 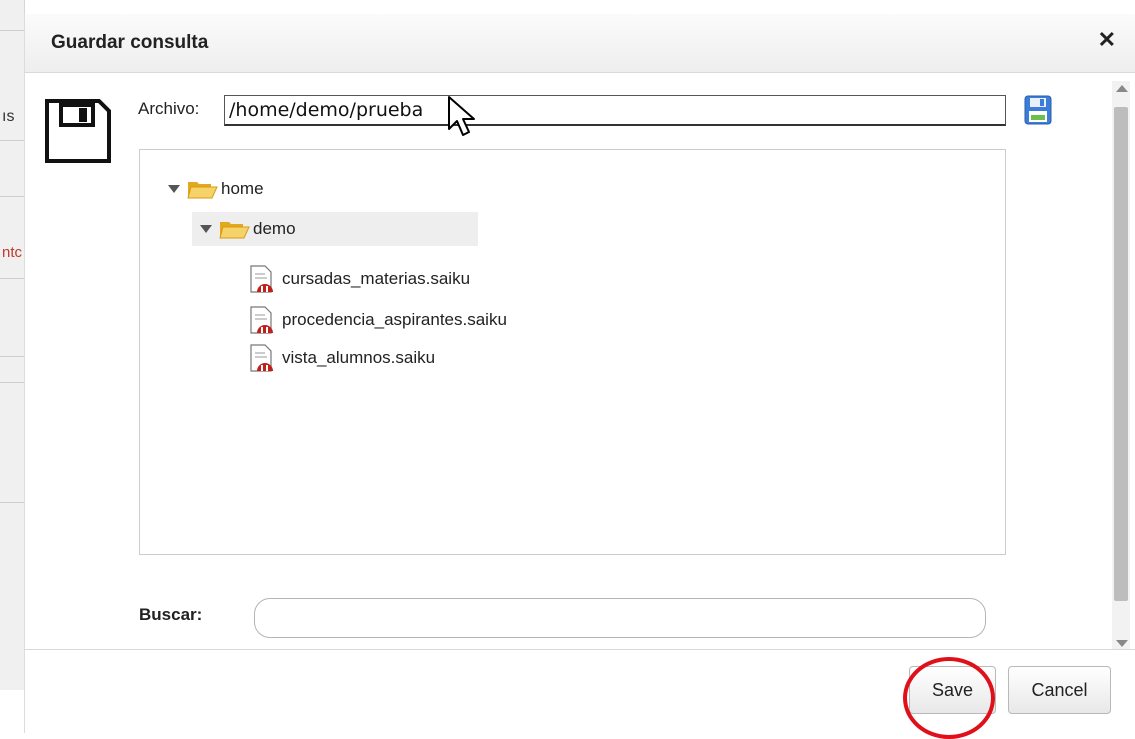 I want to click on tree-file-item: procedencia_aspirantes.saiku, so click(x=377, y=320).